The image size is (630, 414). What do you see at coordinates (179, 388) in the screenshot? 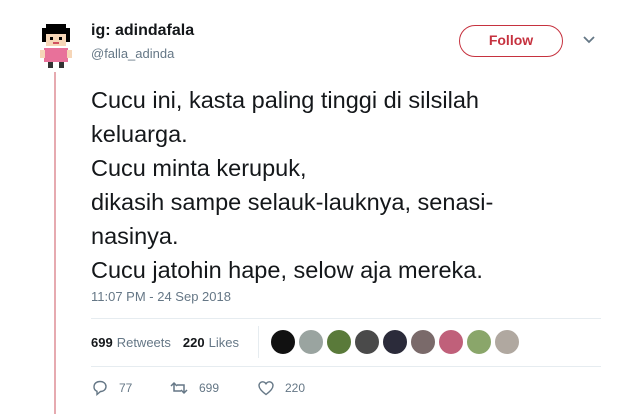
I see `retweet-icon` at bounding box center [179, 388].